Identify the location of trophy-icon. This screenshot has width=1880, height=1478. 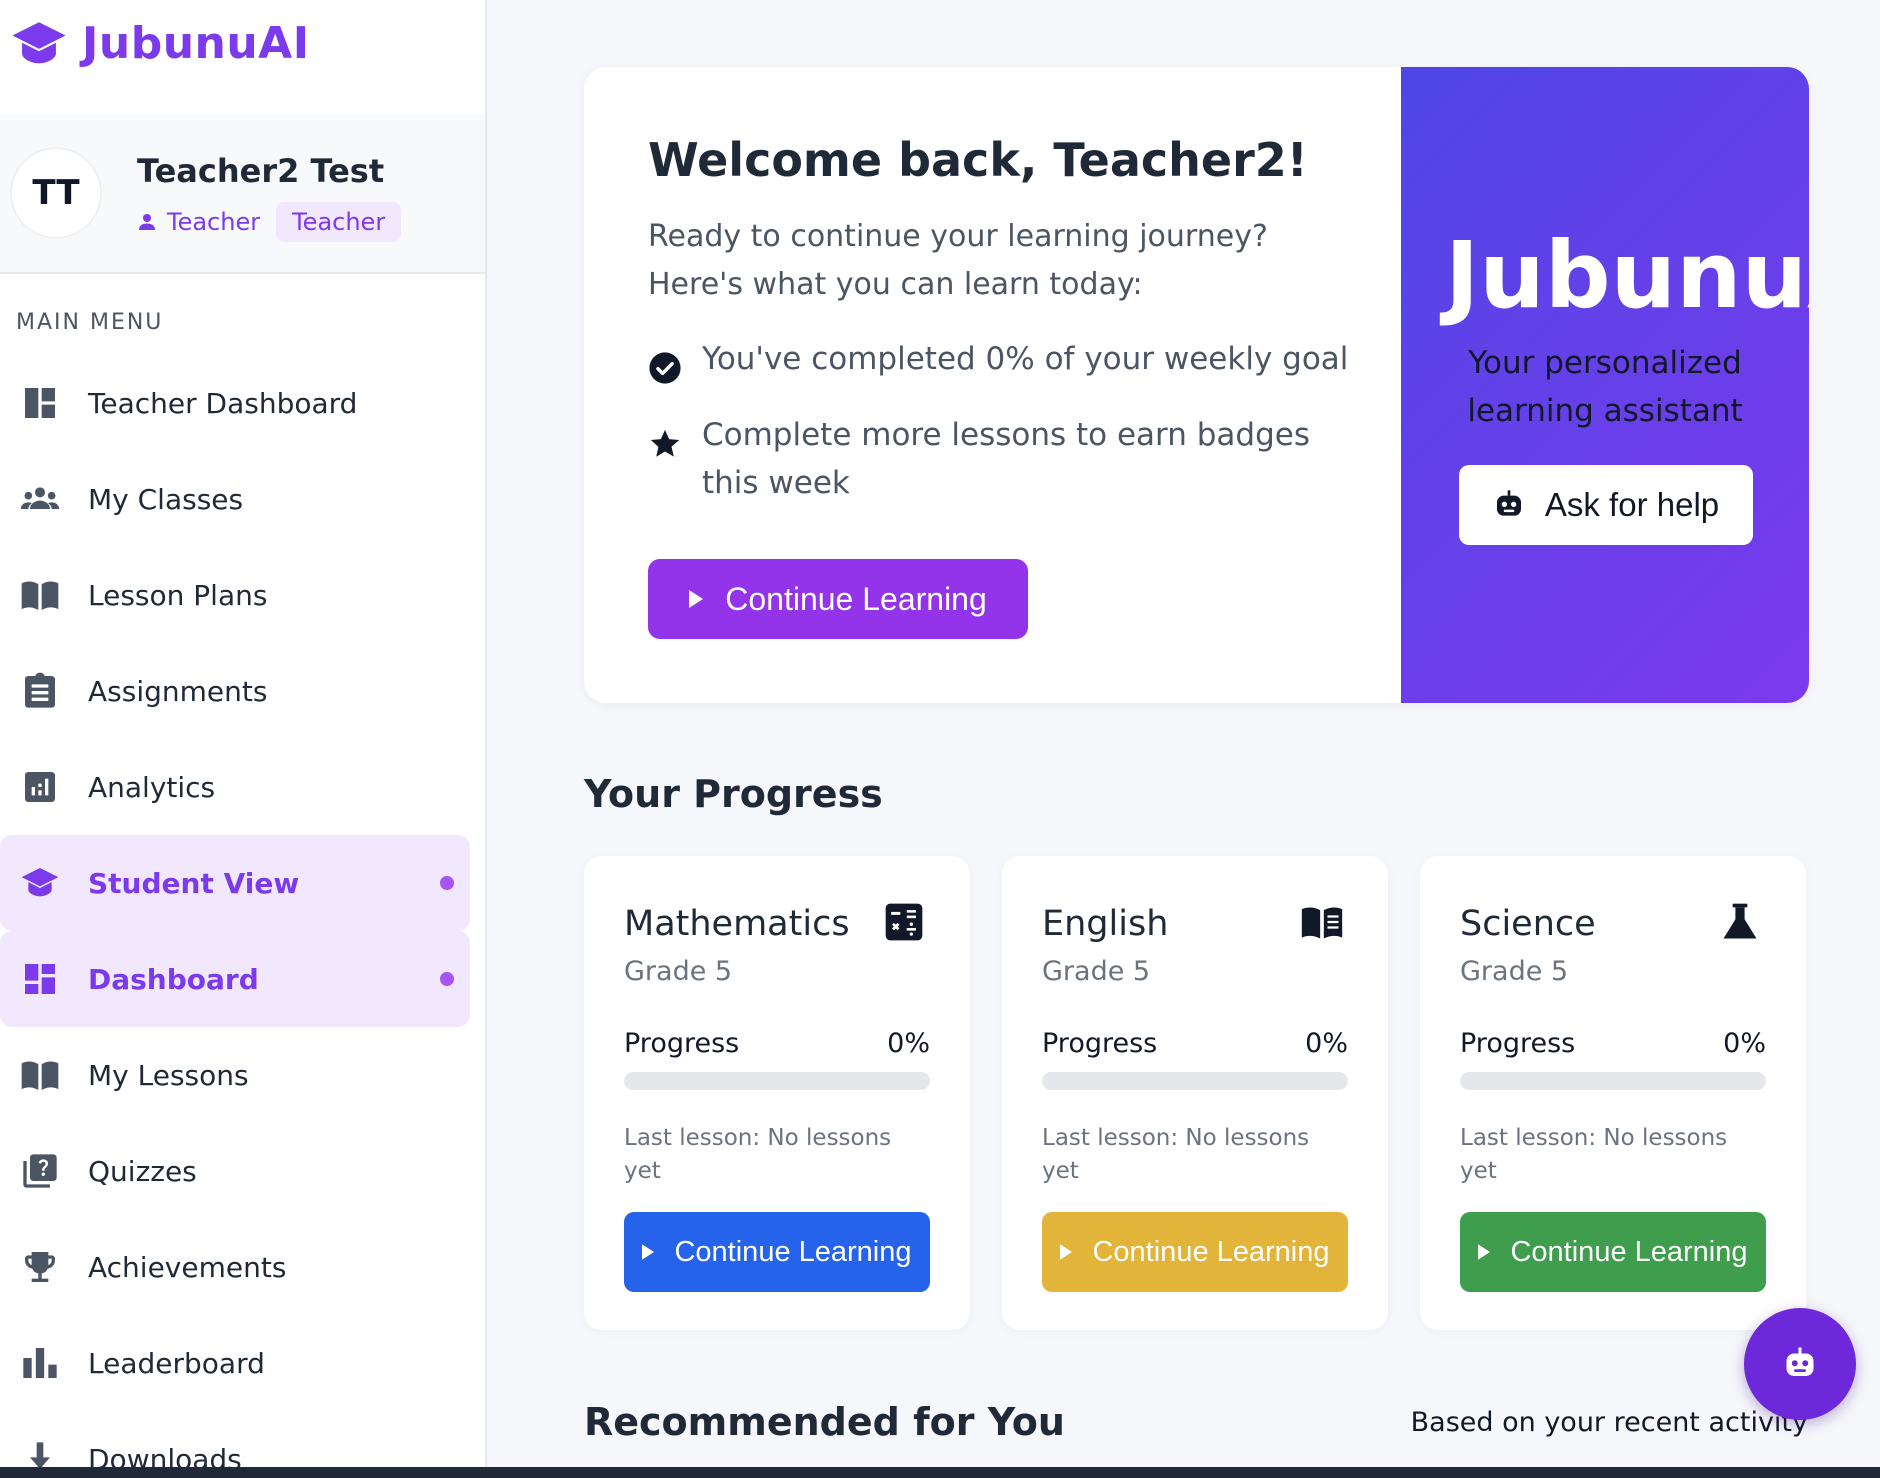
(40, 1267).